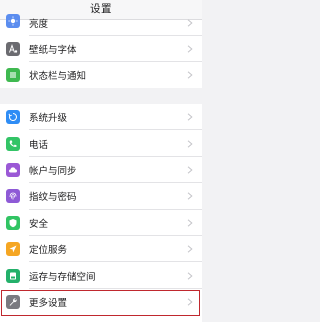 This screenshot has width=320, height=322. Describe the element at coordinates (48, 304) in the screenshot. I see `settings-item-label: 更多设置` at that location.